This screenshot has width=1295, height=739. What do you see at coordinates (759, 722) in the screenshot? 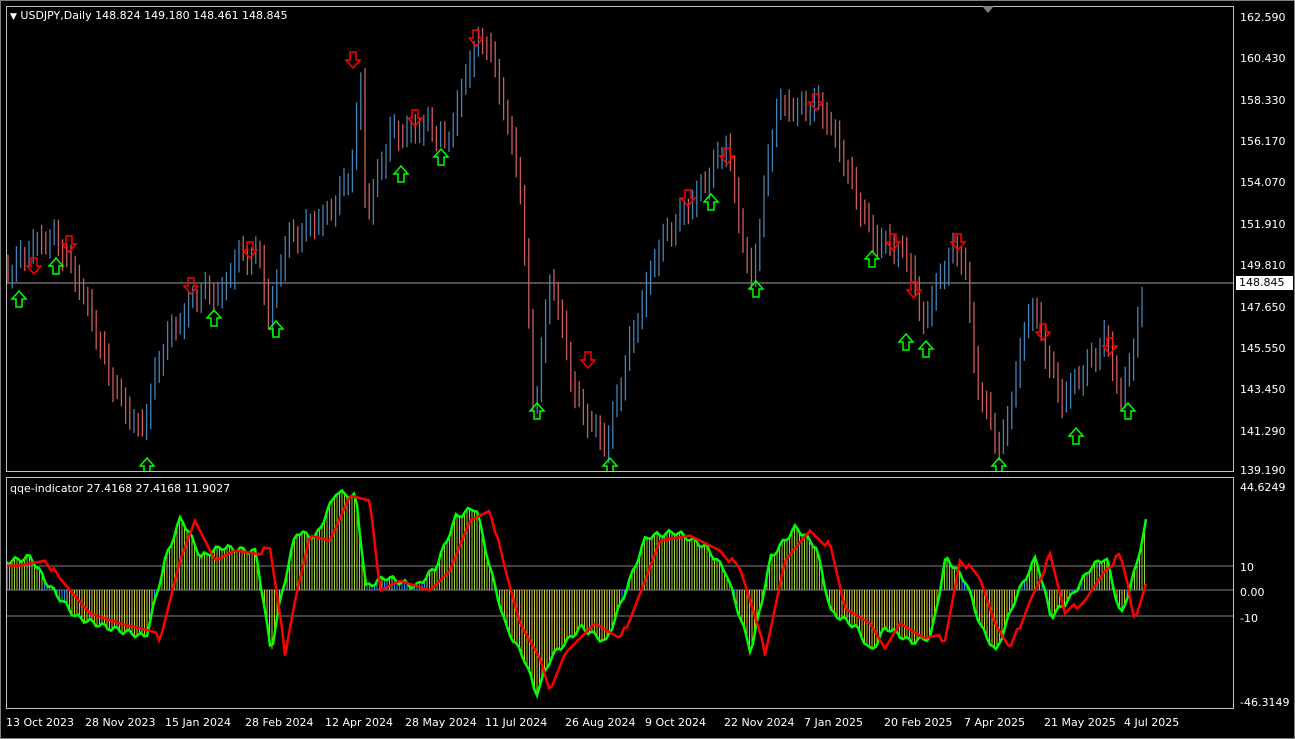
I see `date-axis-label: 22 Nov 2024` at bounding box center [759, 722].